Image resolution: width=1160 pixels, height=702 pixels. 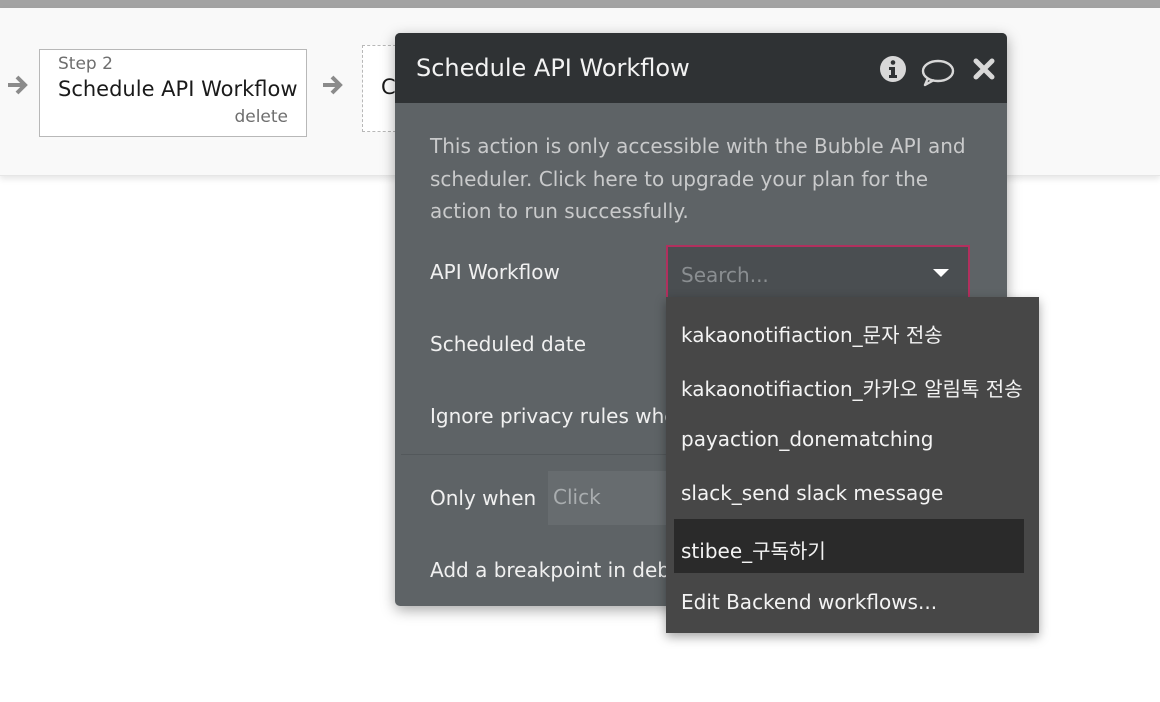 I want to click on step-number-label: Step 2, so click(x=85, y=64).